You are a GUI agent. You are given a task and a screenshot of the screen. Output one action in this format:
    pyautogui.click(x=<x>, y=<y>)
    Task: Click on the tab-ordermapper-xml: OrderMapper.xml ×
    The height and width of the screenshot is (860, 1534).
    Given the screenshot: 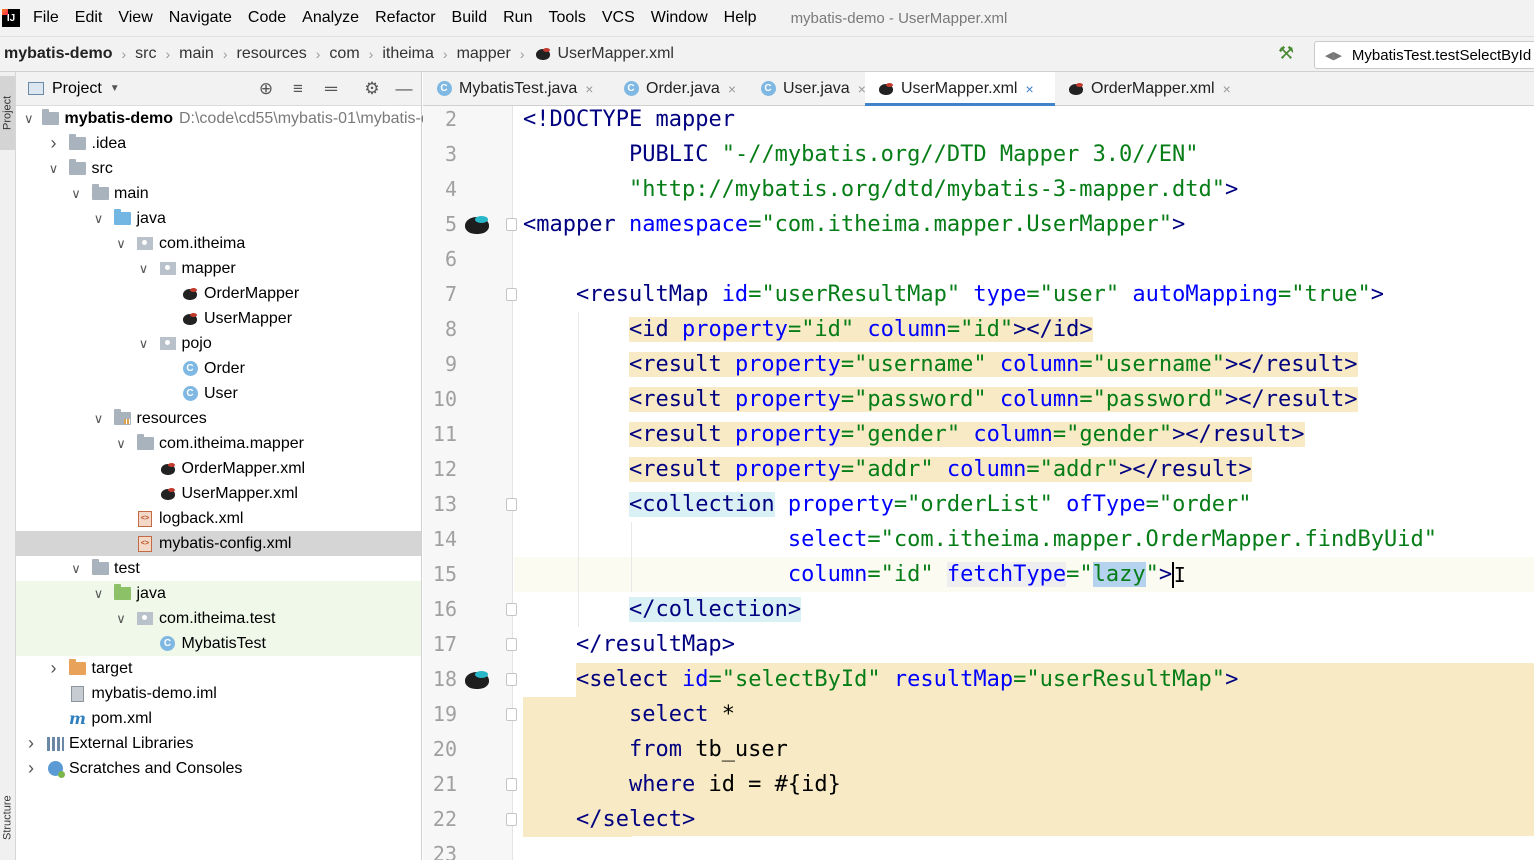 What is the action you would take?
    pyautogui.click(x=1145, y=88)
    